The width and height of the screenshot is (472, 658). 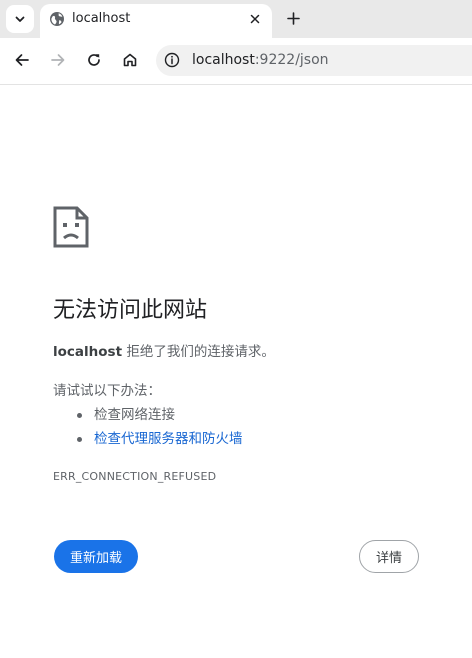 I want to click on tab-localhost: localhost, so click(x=156, y=21).